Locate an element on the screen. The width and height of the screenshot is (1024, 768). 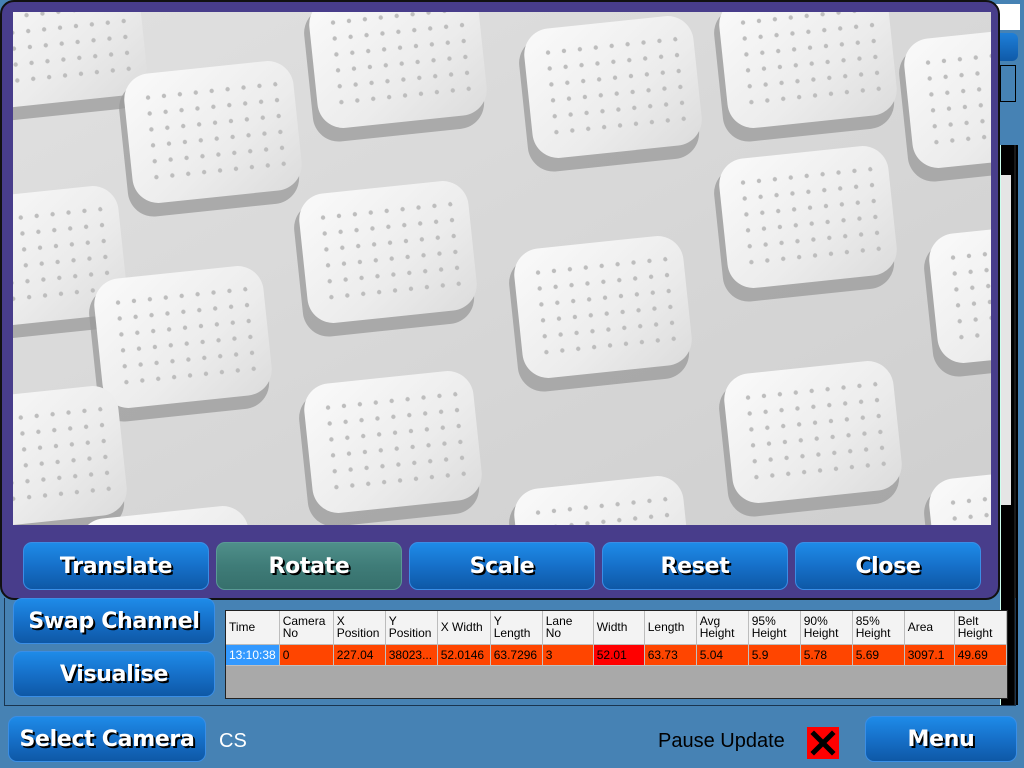
column-header: Avg Height is located at coordinates (722, 628).